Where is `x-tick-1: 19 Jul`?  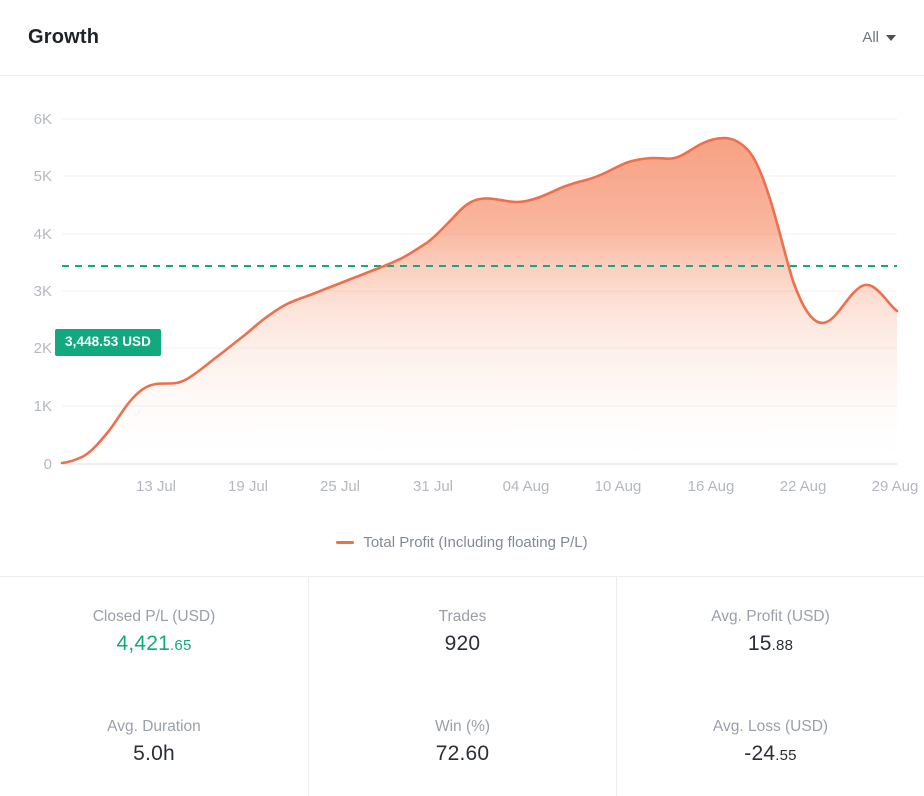 x-tick-1: 19 Jul is located at coordinates (248, 486).